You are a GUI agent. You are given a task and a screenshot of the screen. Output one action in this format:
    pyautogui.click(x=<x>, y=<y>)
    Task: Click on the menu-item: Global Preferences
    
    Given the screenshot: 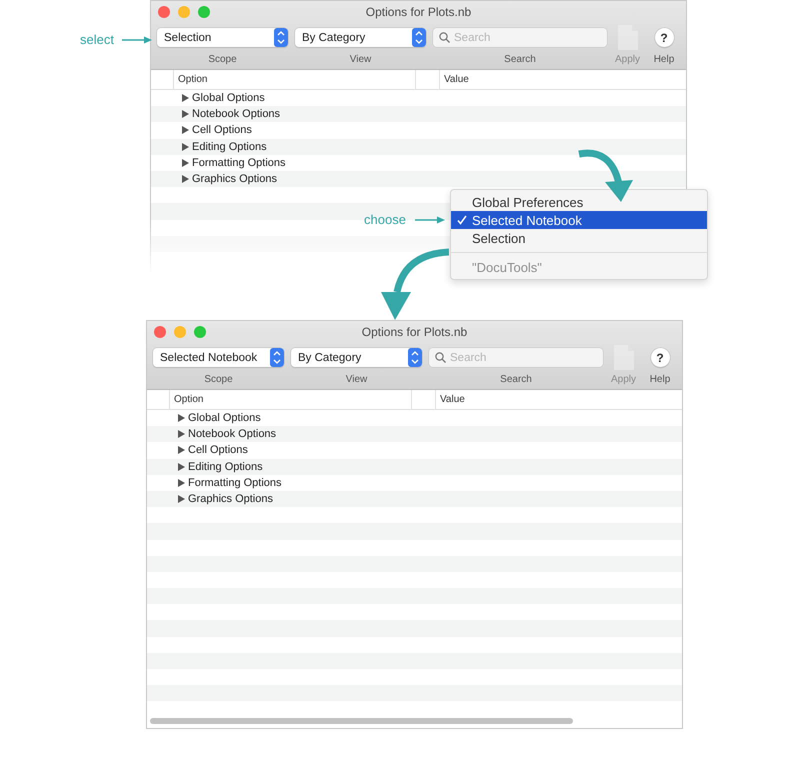 What is the action you would take?
    pyautogui.click(x=579, y=202)
    